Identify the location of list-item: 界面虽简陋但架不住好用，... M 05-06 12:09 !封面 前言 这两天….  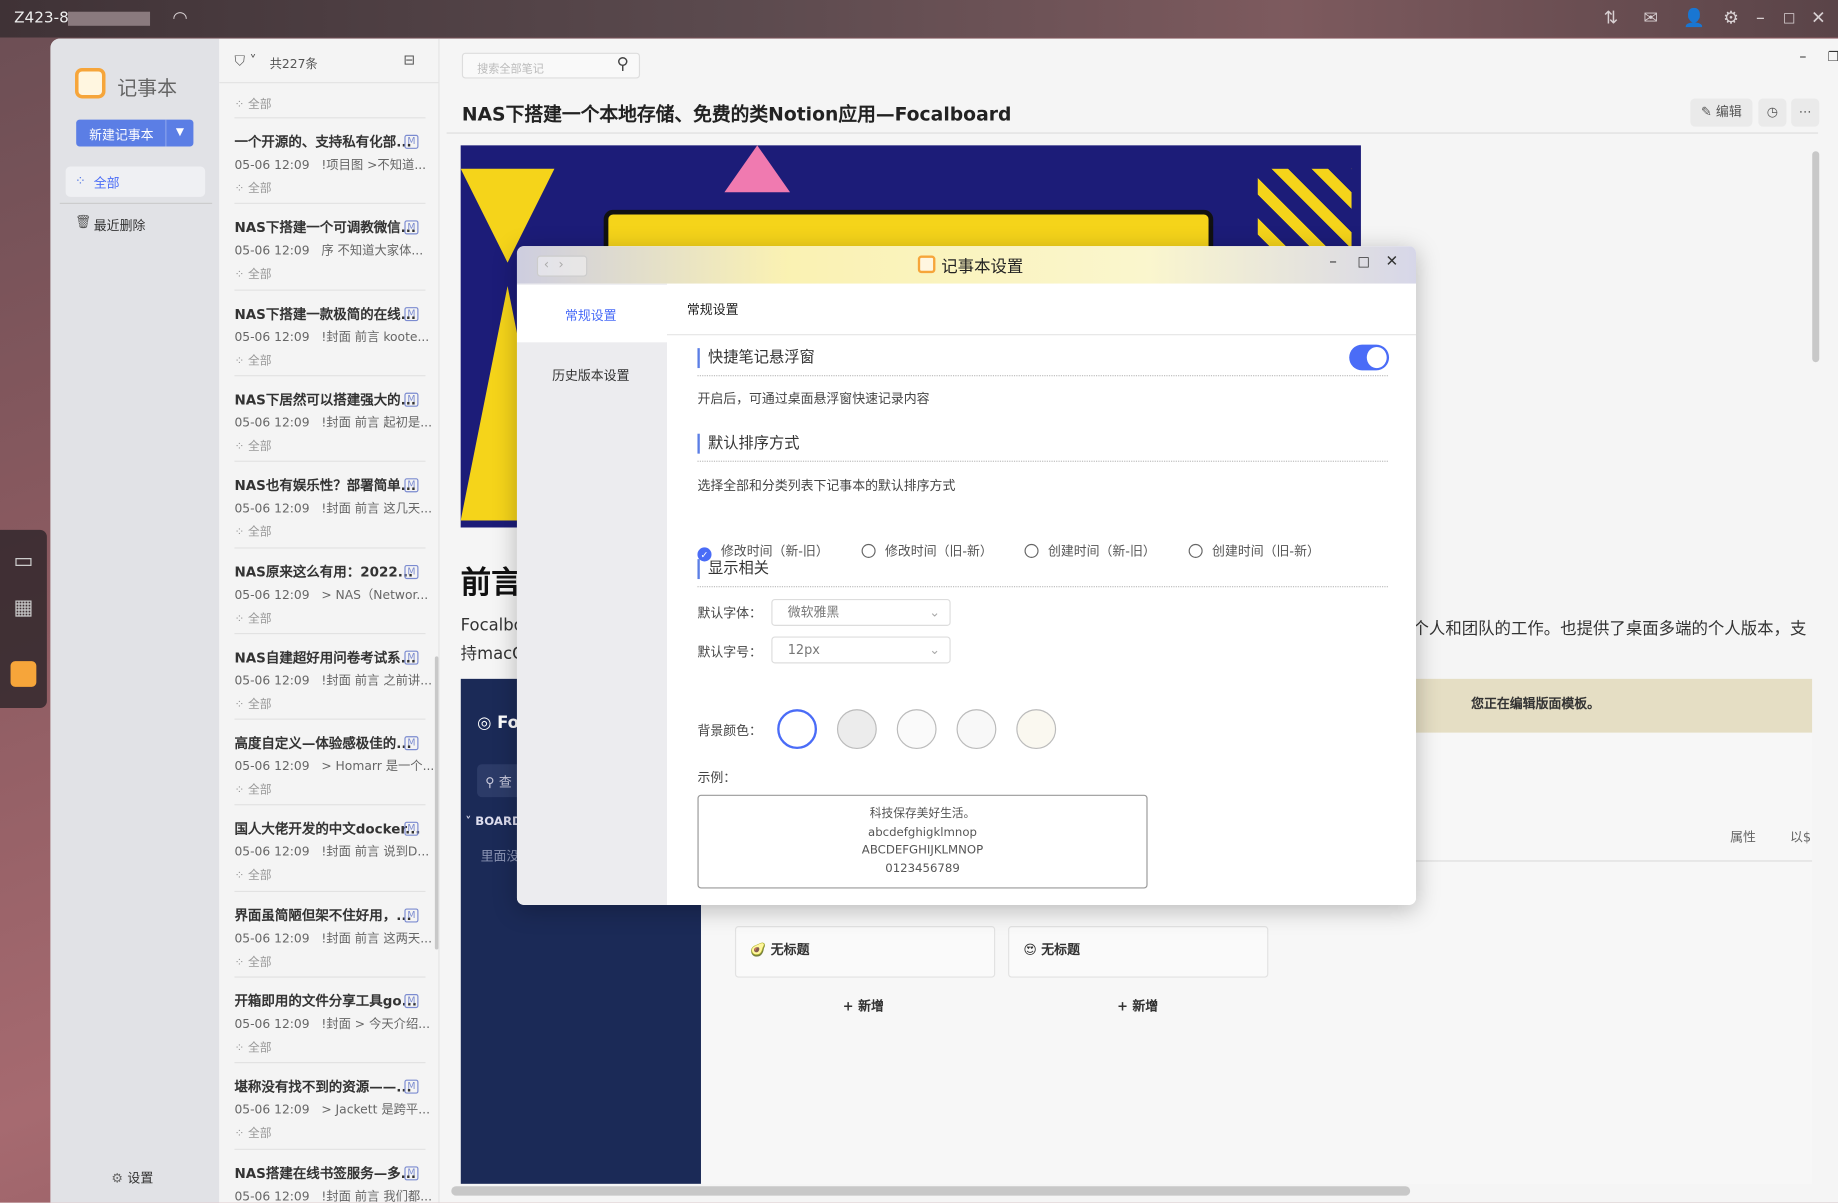
(333, 933).